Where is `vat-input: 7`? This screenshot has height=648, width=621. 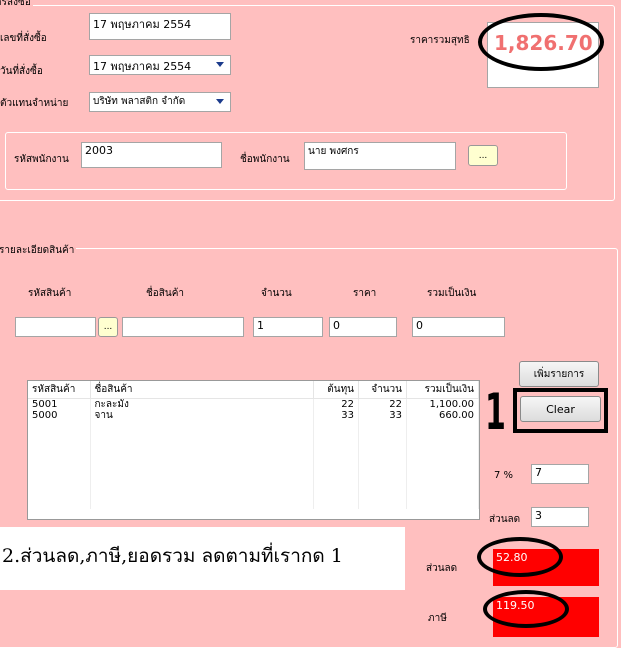
vat-input: 7 is located at coordinates (560, 474).